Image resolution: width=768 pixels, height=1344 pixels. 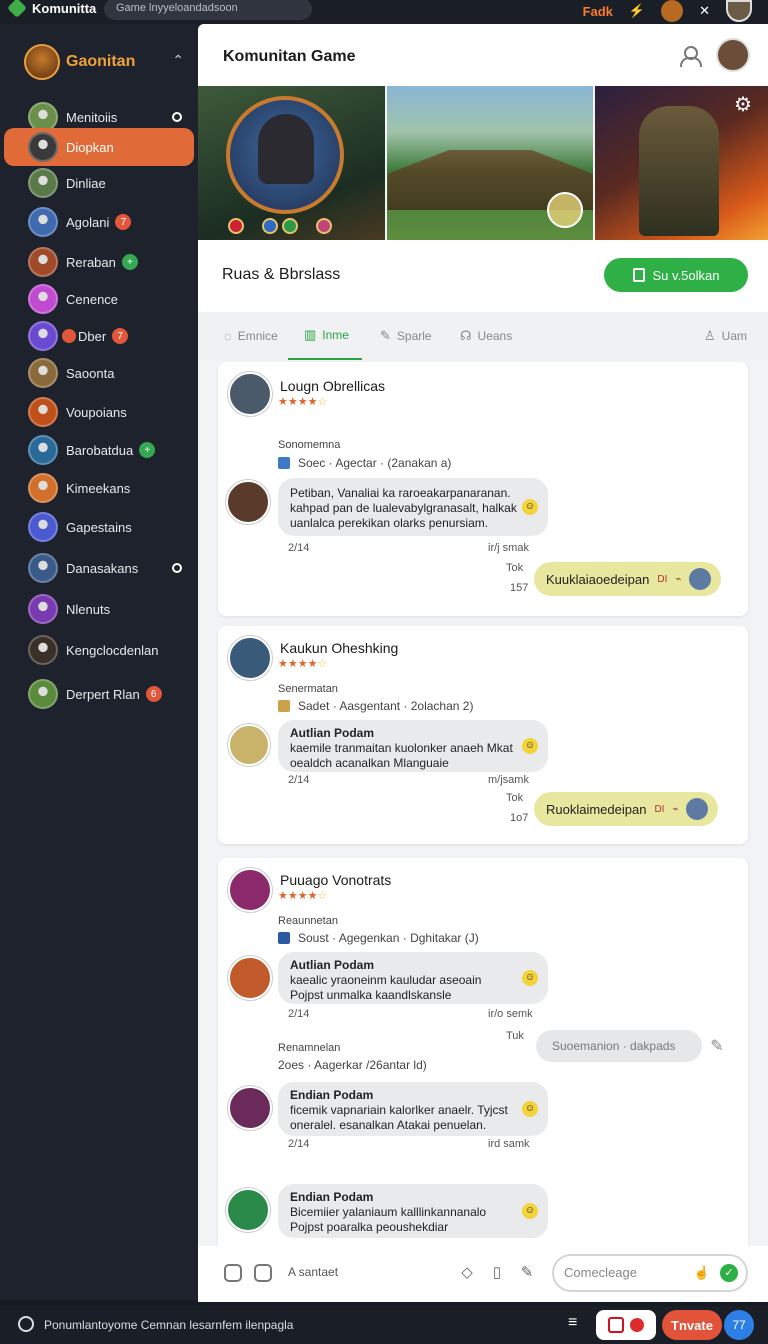 I want to click on tab-icon: ◌, so click(x=228, y=336).